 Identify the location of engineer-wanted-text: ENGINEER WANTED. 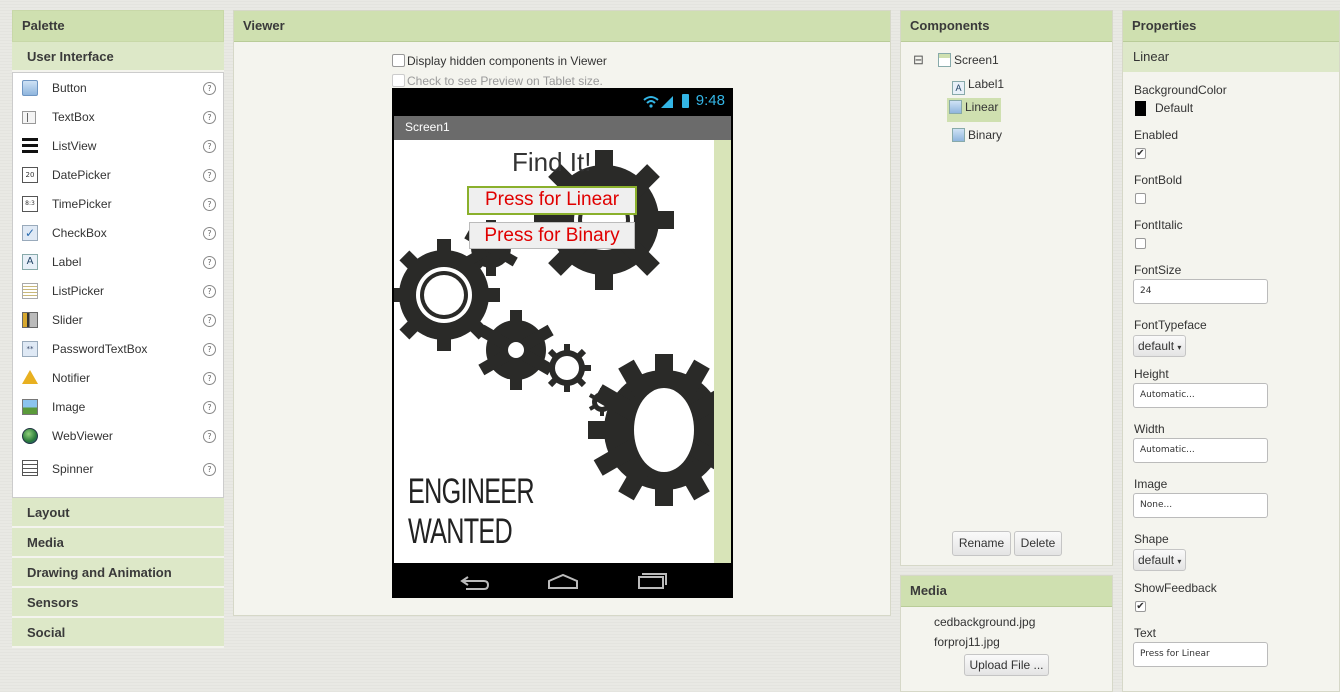
(471, 511).